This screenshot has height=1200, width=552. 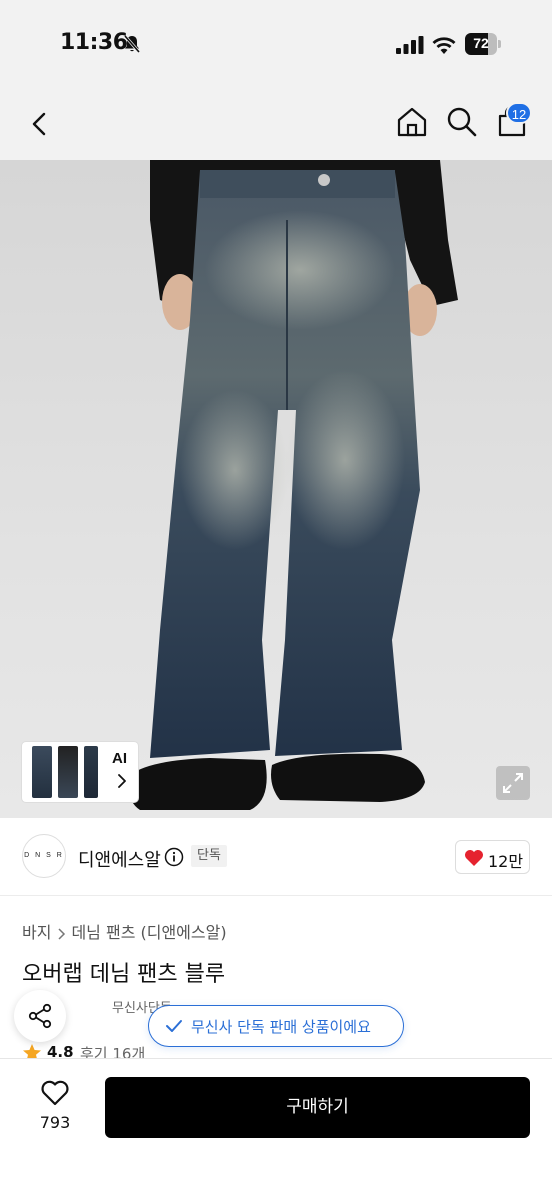 What do you see at coordinates (209, 856) in the screenshot?
I see `exclusive-tag: 단독` at bounding box center [209, 856].